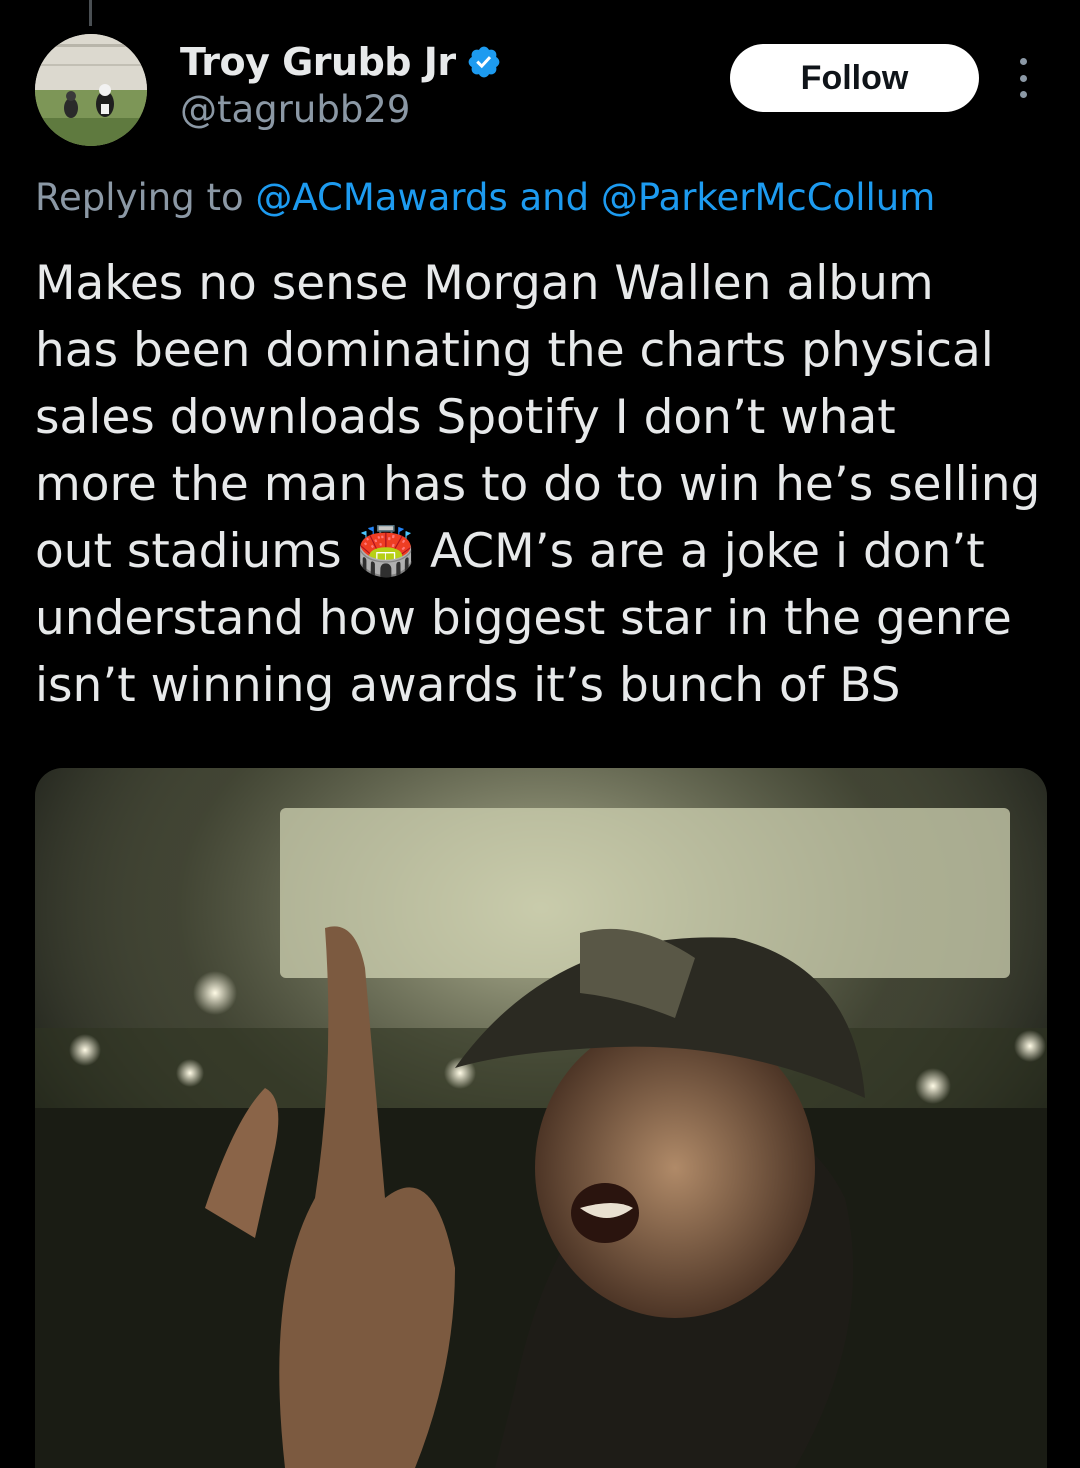 This screenshot has height=1468, width=1080. I want to click on more-options-icon, so click(1023, 78).